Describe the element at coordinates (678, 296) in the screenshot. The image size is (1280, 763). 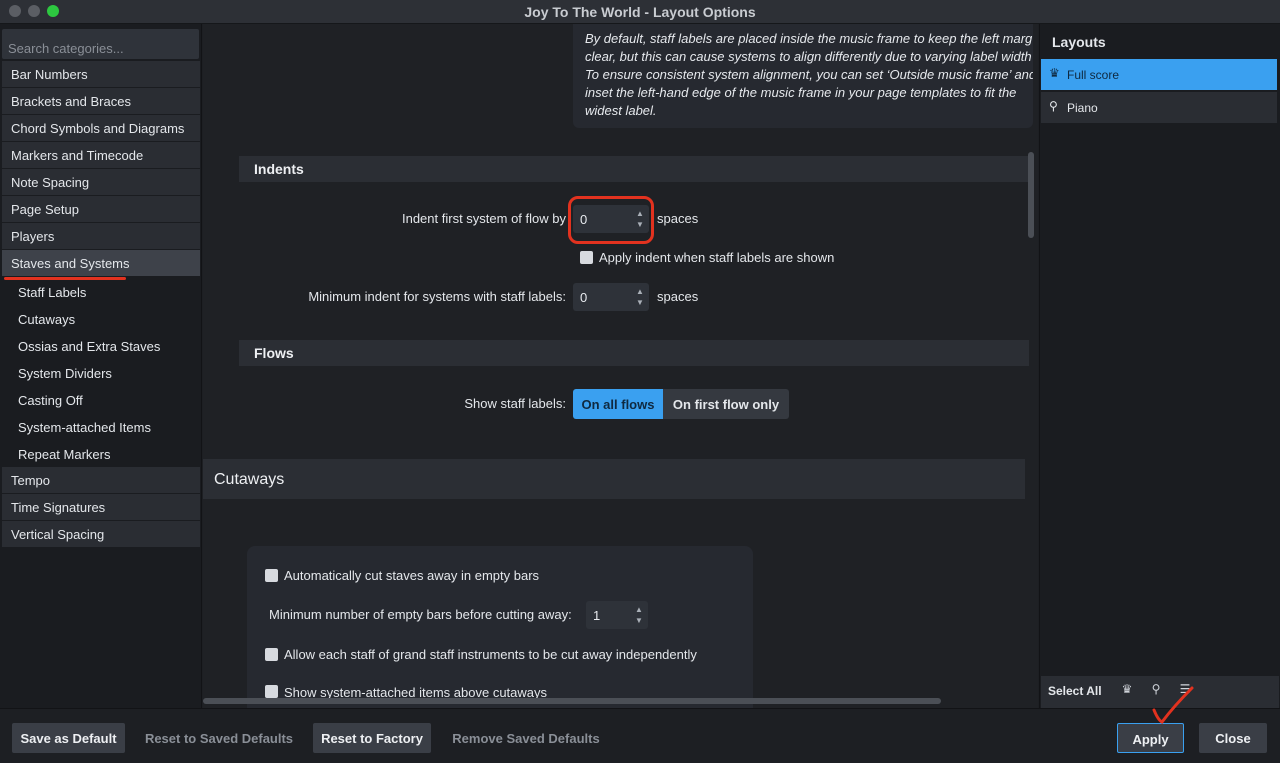
I see `min-indent-unit: spaces` at that location.